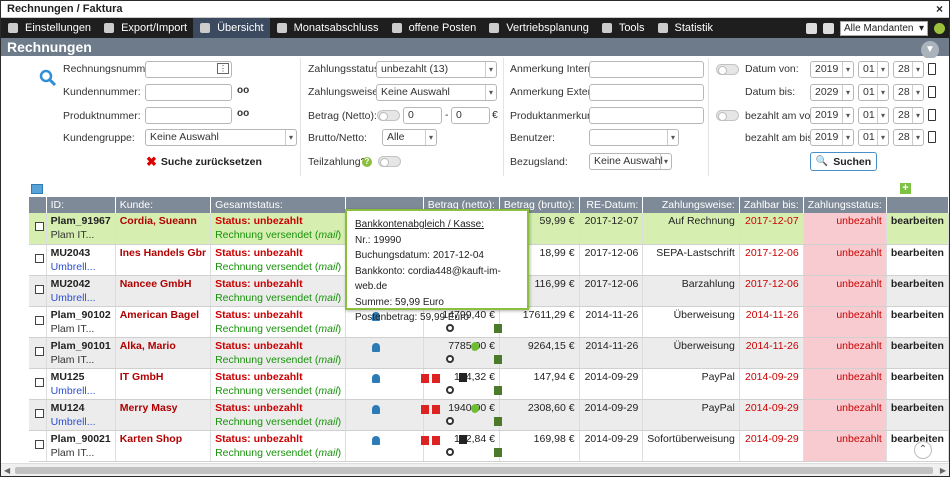 This screenshot has height=477, width=950. Describe the element at coordinates (873, 115) in the screenshot. I see `bezahlt-von-month: 01 ▾` at that location.